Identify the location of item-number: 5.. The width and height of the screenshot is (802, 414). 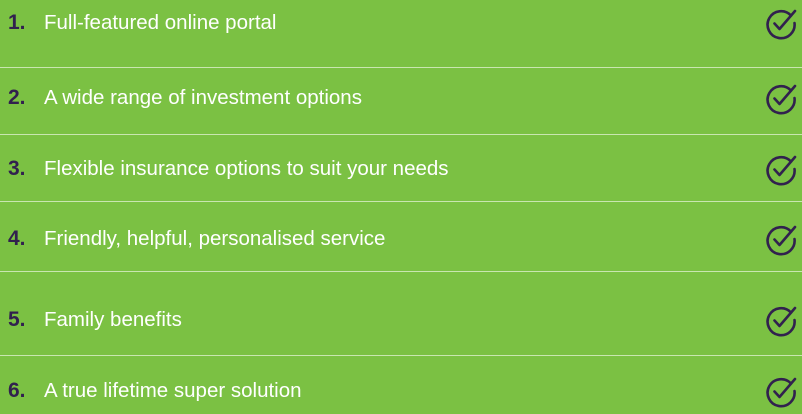
(17, 319).